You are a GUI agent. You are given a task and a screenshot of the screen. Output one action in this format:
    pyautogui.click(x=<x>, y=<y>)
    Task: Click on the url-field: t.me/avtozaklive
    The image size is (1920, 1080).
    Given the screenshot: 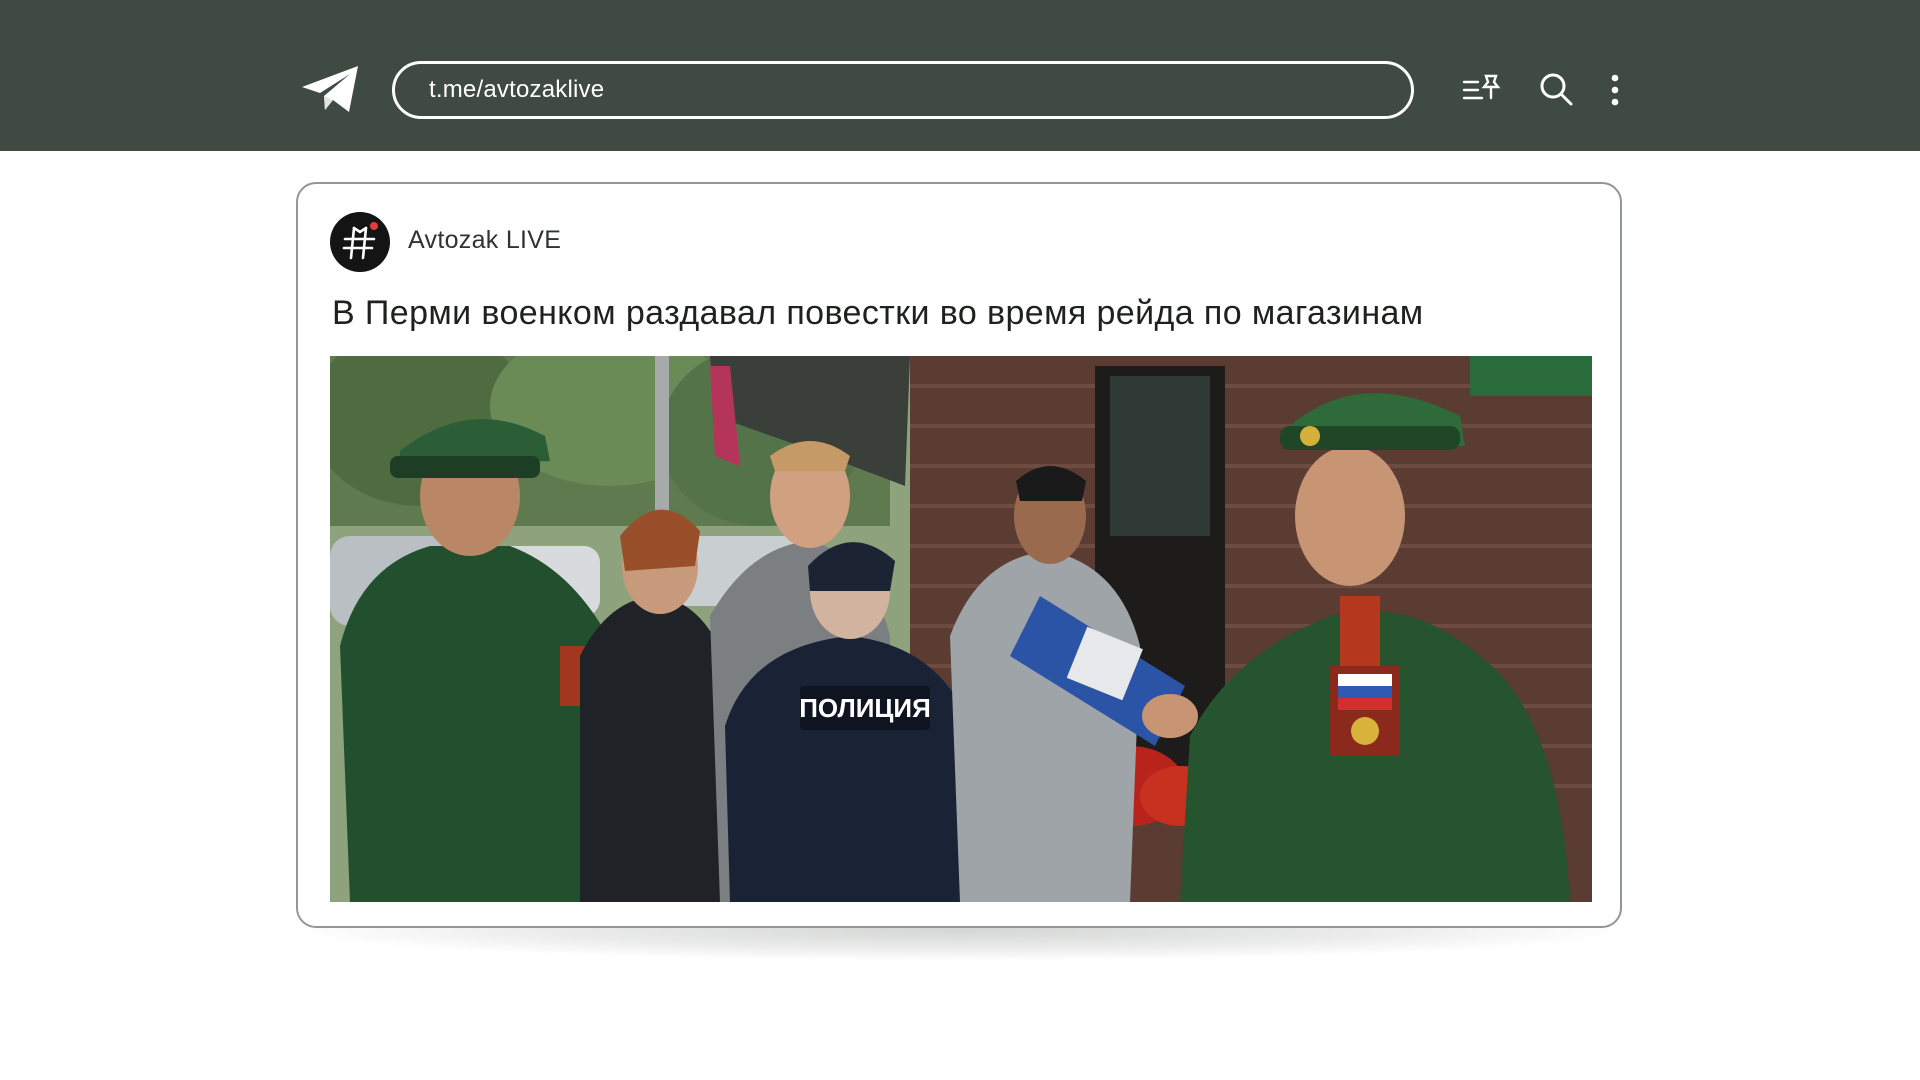 What is the action you would take?
    pyautogui.click(x=903, y=90)
    